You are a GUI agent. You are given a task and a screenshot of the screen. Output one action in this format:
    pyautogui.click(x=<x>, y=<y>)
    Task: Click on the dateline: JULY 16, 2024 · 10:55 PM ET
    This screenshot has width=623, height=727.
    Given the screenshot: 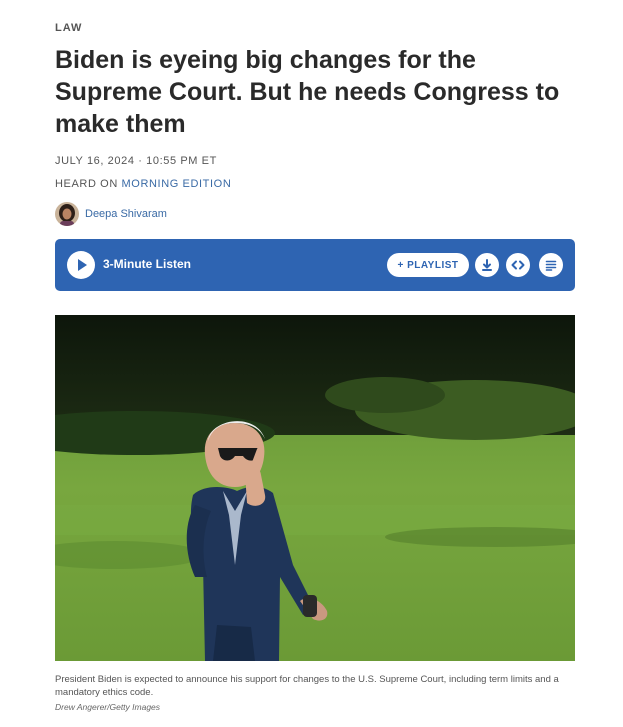 What is the action you would take?
    pyautogui.click(x=136, y=161)
    